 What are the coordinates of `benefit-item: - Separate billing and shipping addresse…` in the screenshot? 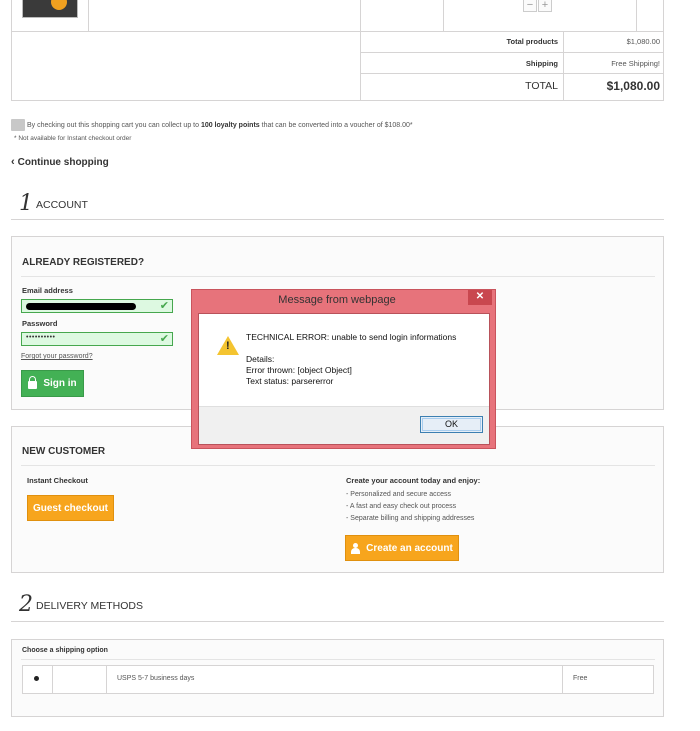 It's located at (410, 518).